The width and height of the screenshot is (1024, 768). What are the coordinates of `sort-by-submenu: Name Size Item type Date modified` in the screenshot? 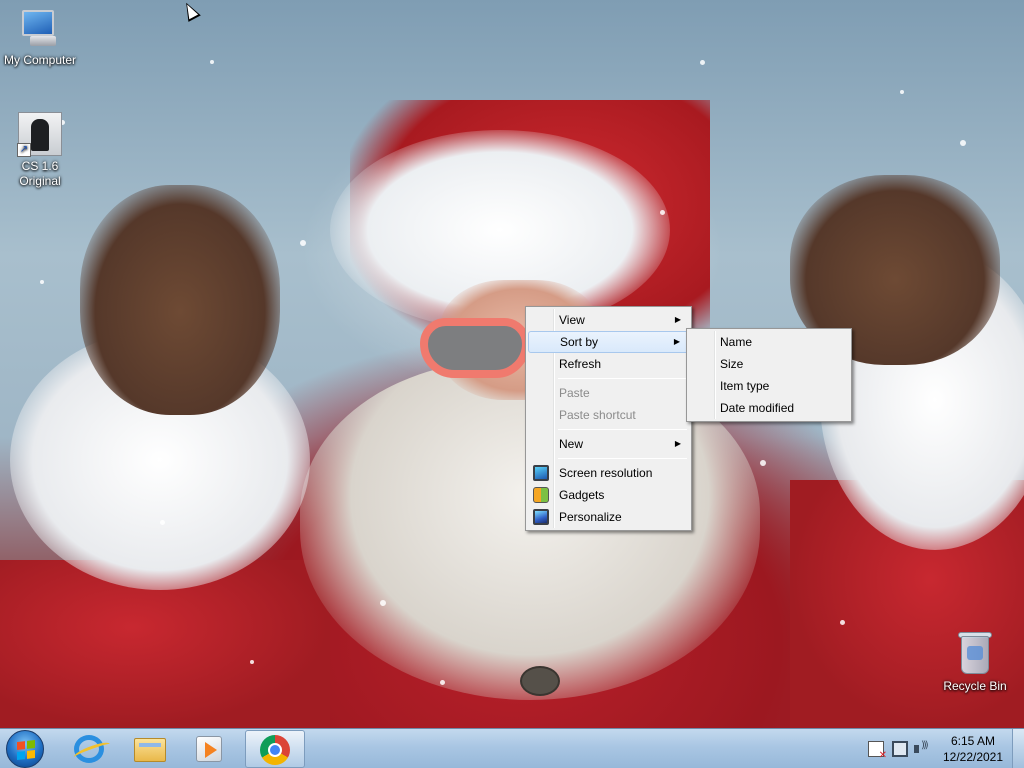 It's located at (769, 375).